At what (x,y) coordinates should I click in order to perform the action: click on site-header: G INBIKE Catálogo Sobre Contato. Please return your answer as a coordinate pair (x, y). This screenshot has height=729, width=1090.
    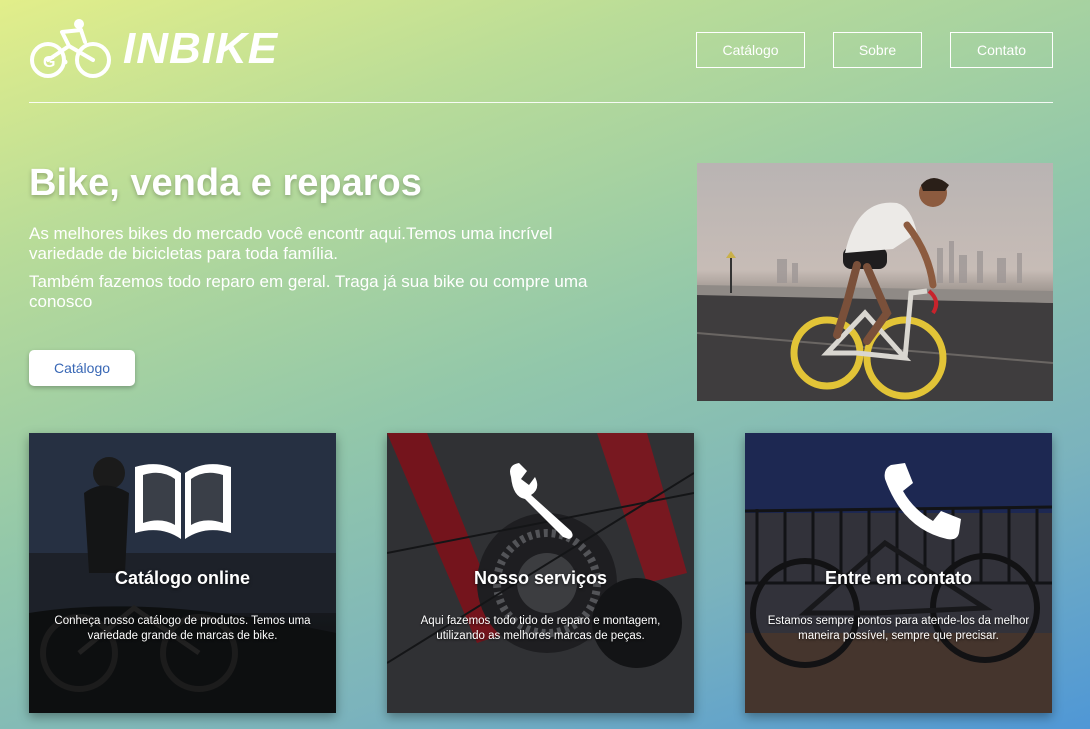
    Looking at the image, I should click on (541, 60).